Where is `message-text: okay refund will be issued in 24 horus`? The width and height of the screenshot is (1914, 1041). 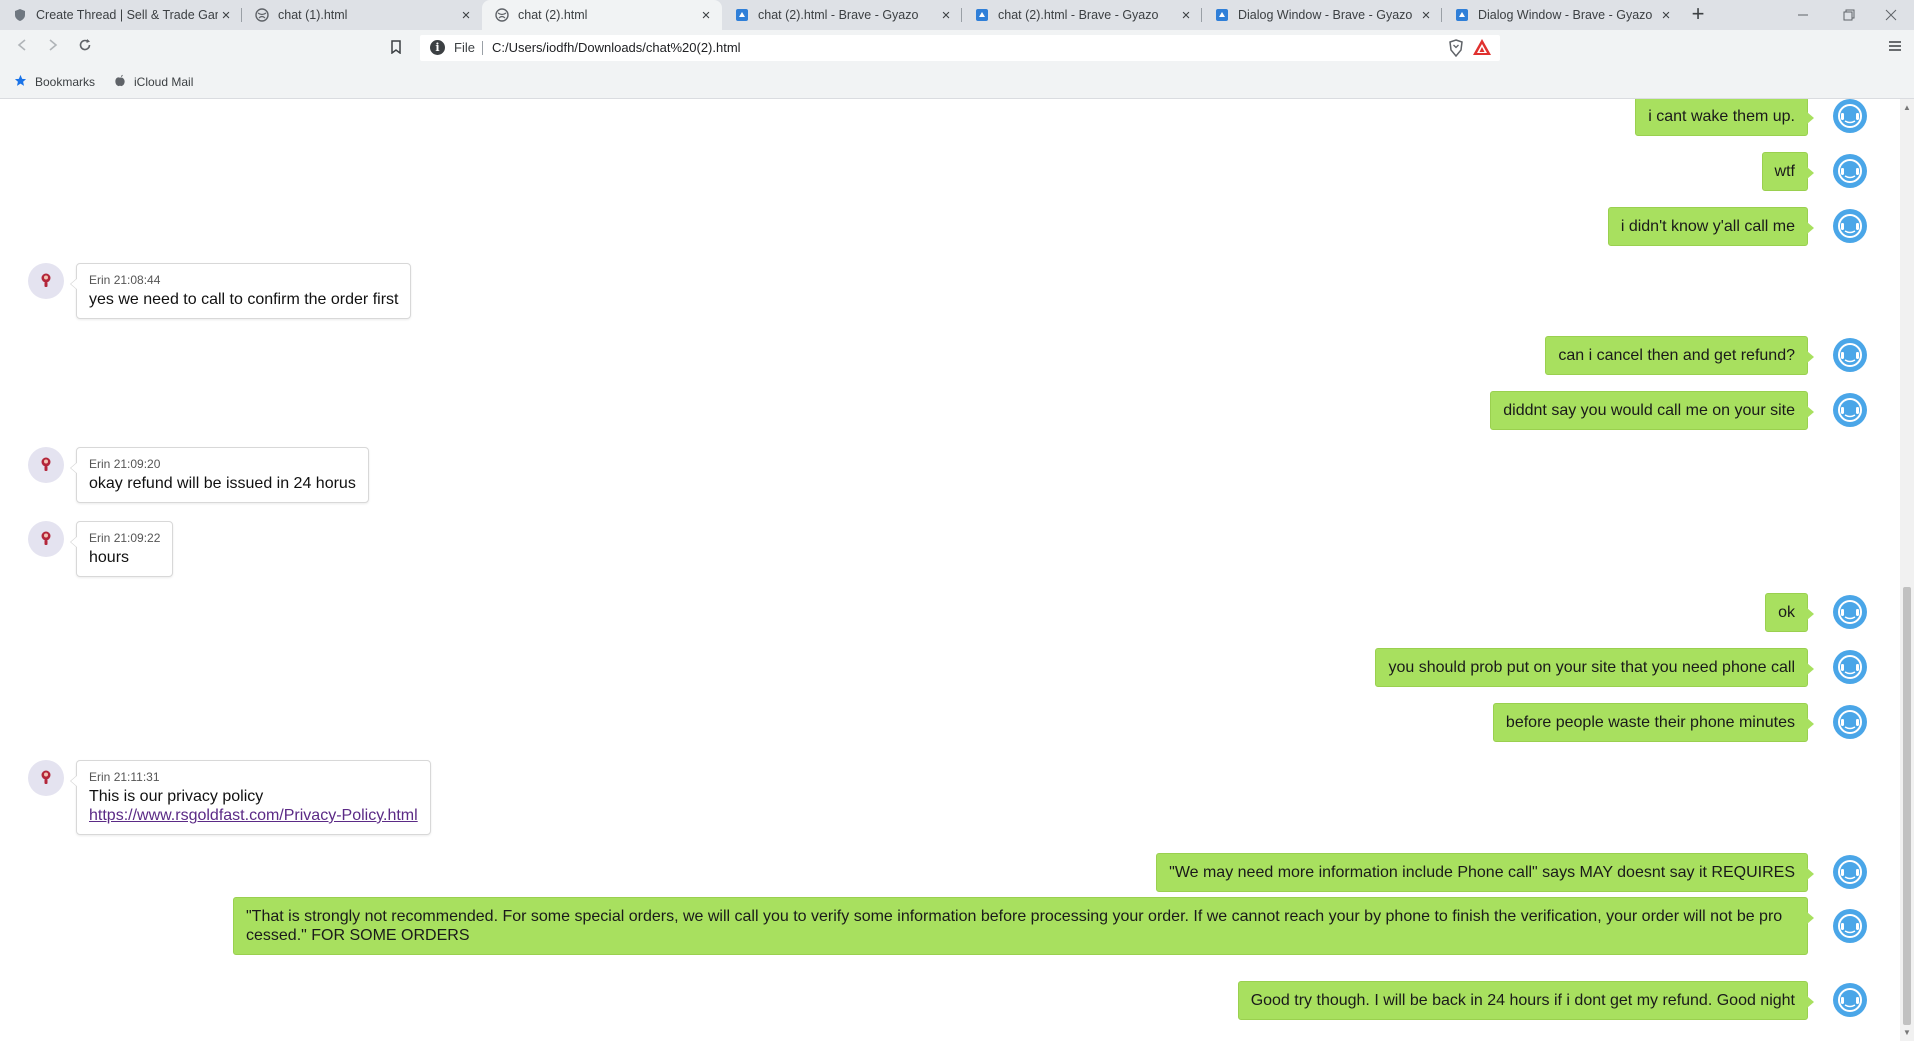
message-text: okay refund will be issued in 24 horus is located at coordinates (222, 483).